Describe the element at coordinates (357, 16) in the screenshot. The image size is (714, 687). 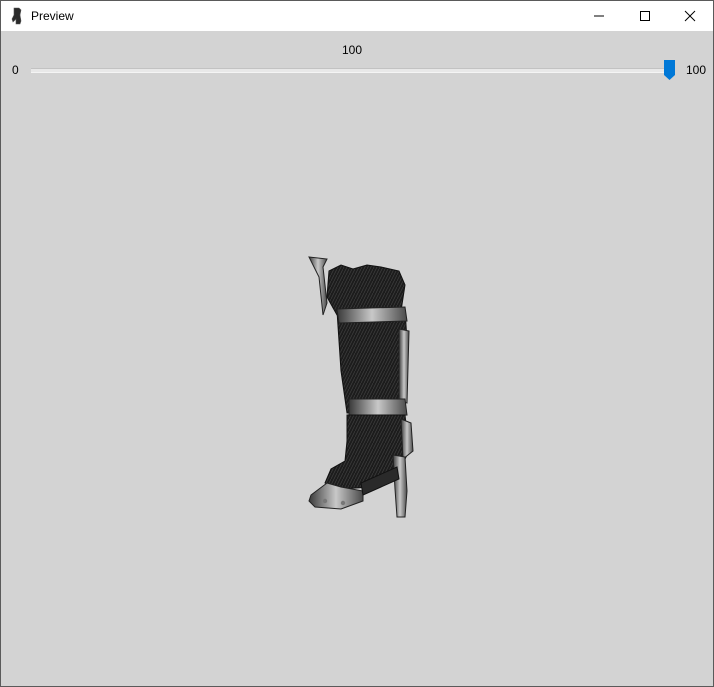
I see `title-bar: Preview` at that location.